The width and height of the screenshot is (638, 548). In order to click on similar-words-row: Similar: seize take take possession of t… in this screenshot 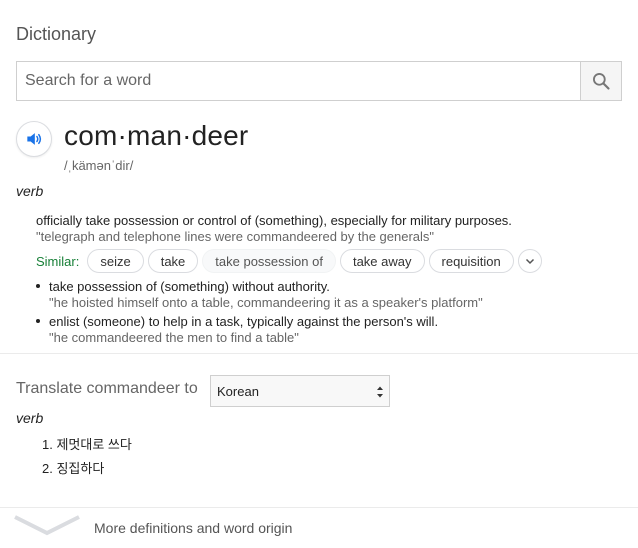, I will do `click(289, 261)`.